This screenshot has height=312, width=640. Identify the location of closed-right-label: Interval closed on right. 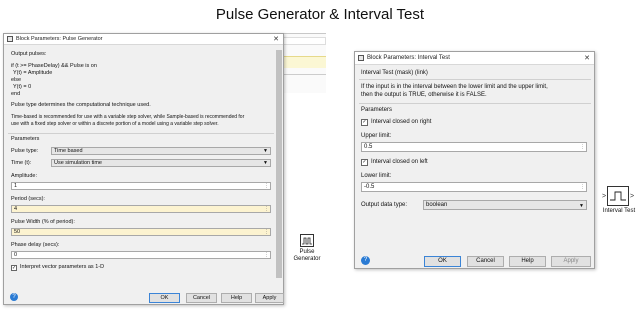
(401, 122).